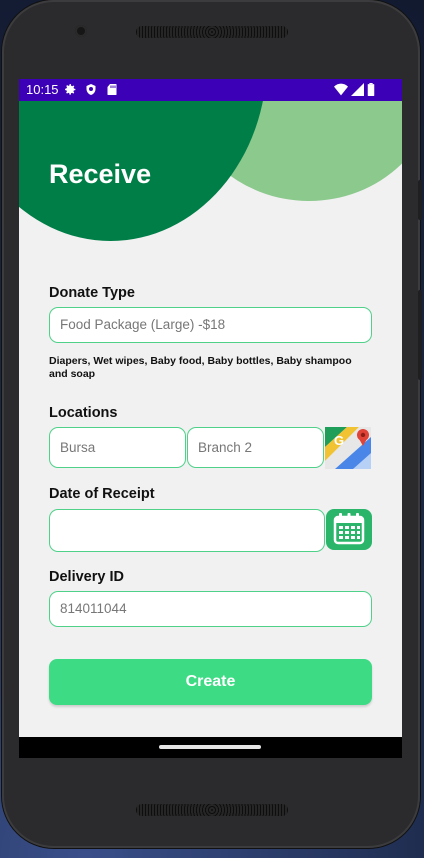  What do you see at coordinates (348, 448) in the screenshot?
I see `google-maps-icon: G` at bounding box center [348, 448].